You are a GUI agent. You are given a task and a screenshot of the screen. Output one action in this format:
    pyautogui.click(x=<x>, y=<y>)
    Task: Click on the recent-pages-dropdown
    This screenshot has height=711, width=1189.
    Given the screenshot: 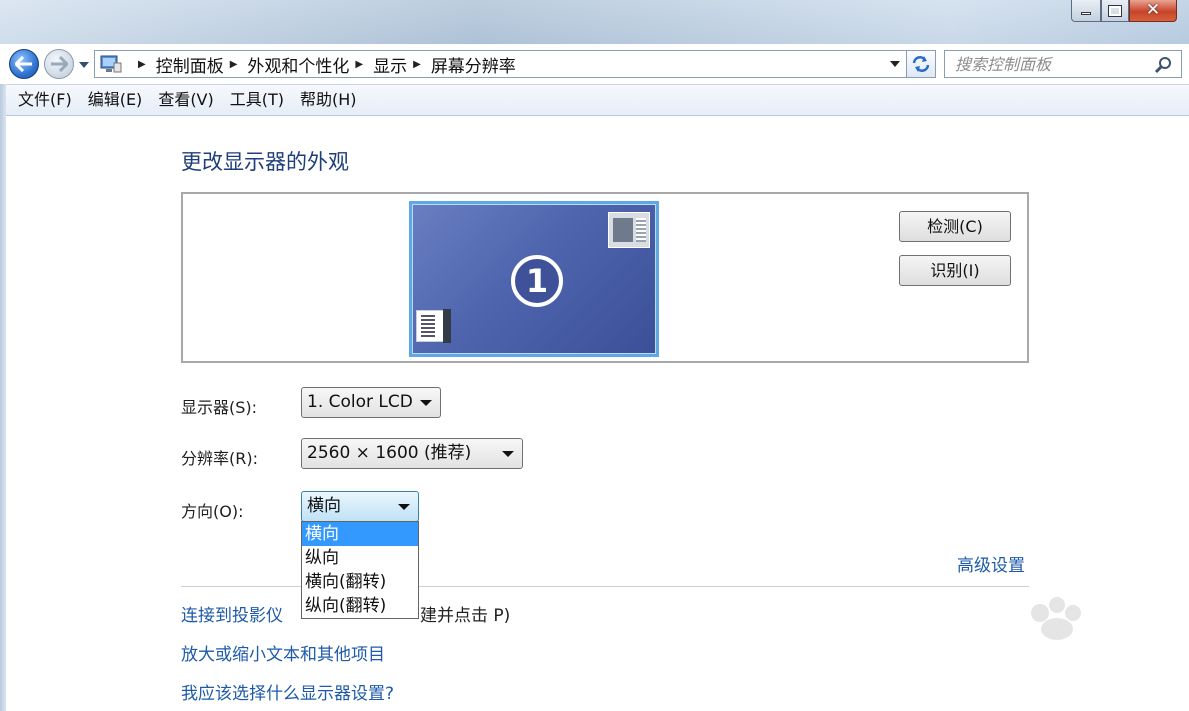 What is the action you would take?
    pyautogui.click(x=84, y=64)
    